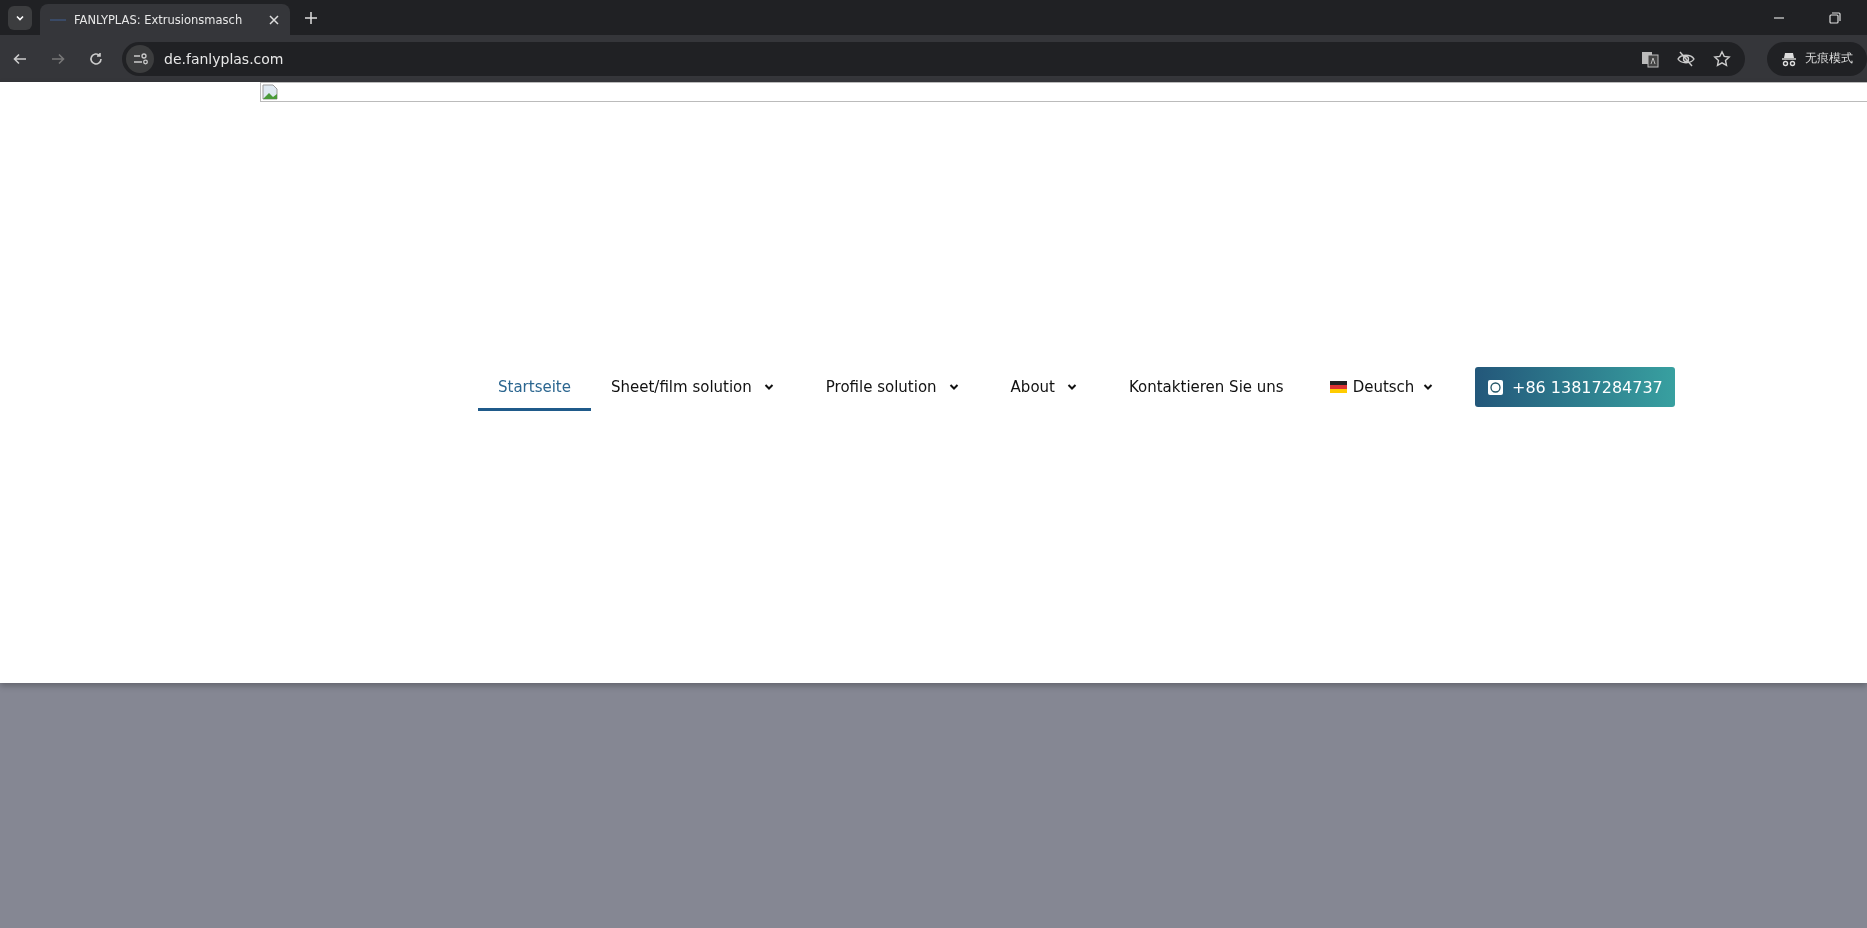 The image size is (1867, 928). What do you see at coordinates (224, 58) in the screenshot?
I see `url-text: de.fanlyplas.com` at bounding box center [224, 58].